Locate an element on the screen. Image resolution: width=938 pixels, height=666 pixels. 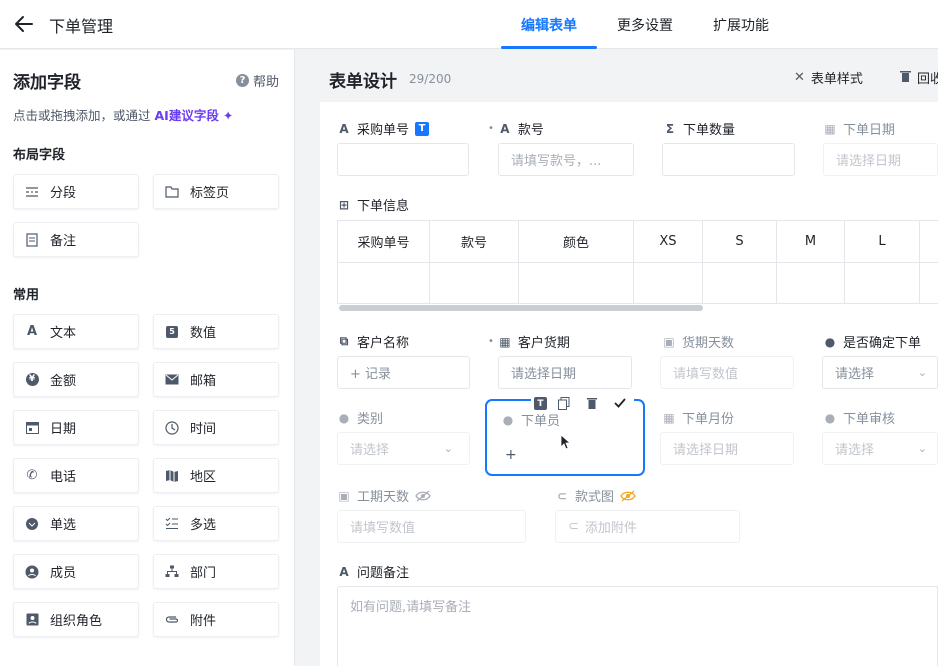
cursor-icon is located at coordinates (566, 442).